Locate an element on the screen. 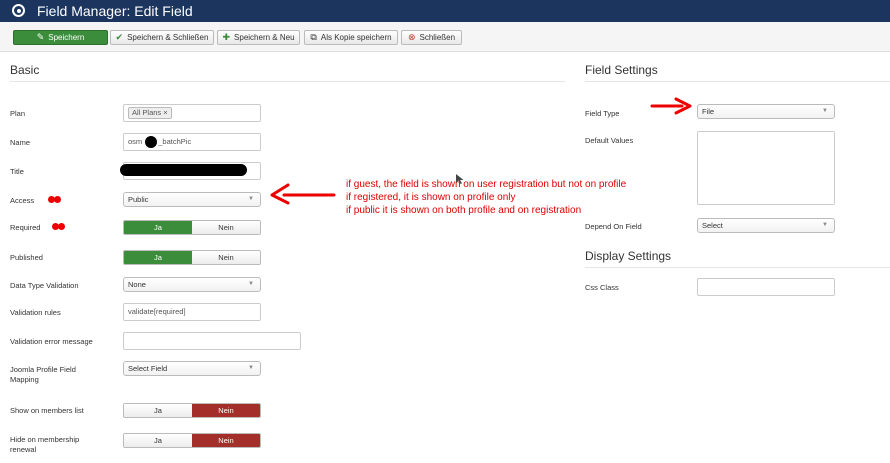 This screenshot has height=463, width=890. required-no-button: Nein is located at coordinates (226, 227).